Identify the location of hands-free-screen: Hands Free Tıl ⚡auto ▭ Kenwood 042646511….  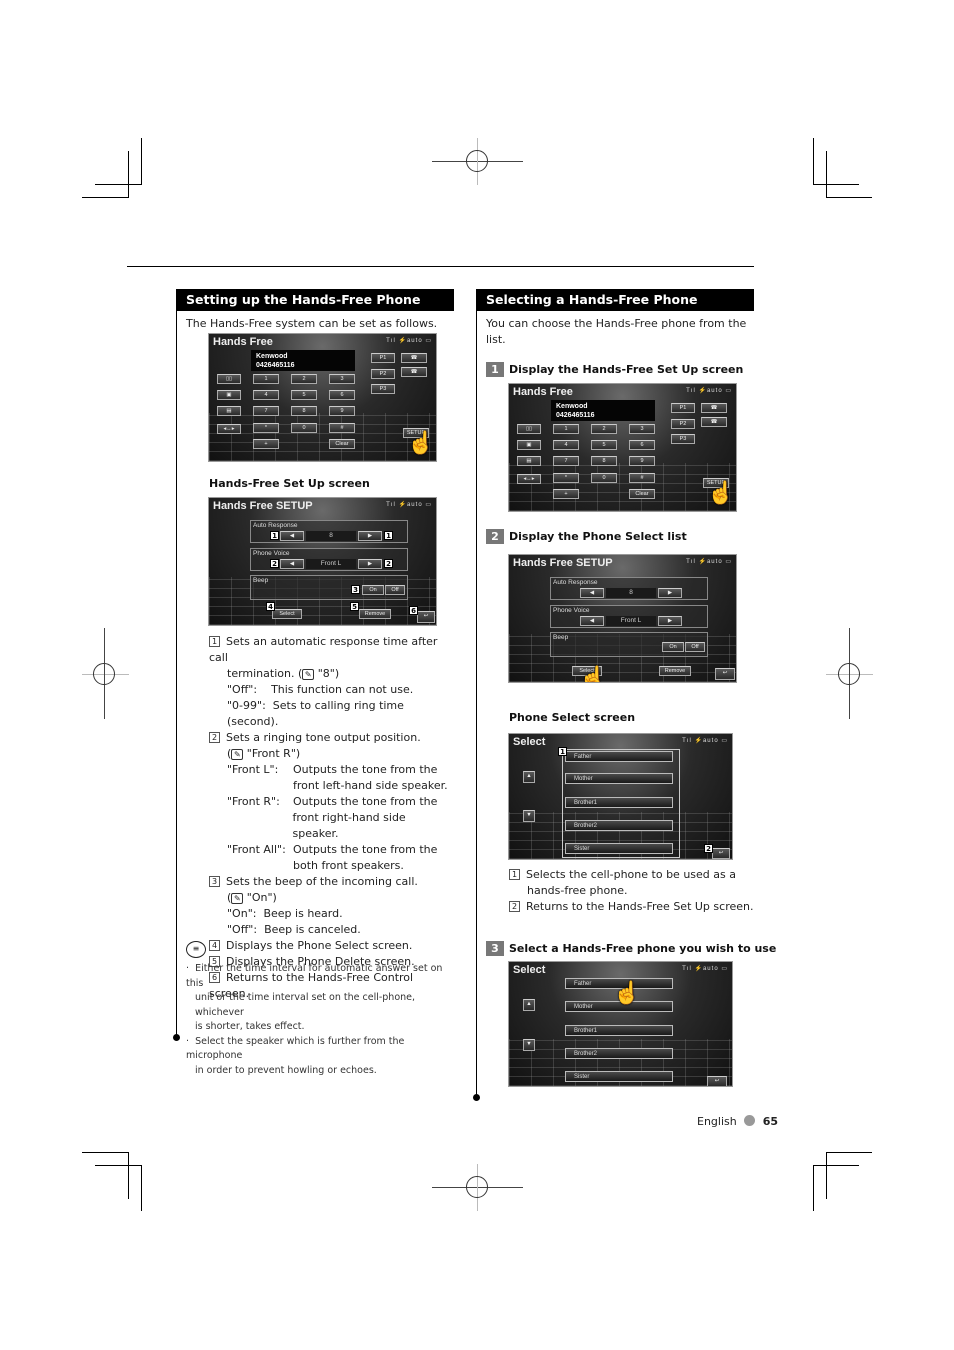
(322, 397).